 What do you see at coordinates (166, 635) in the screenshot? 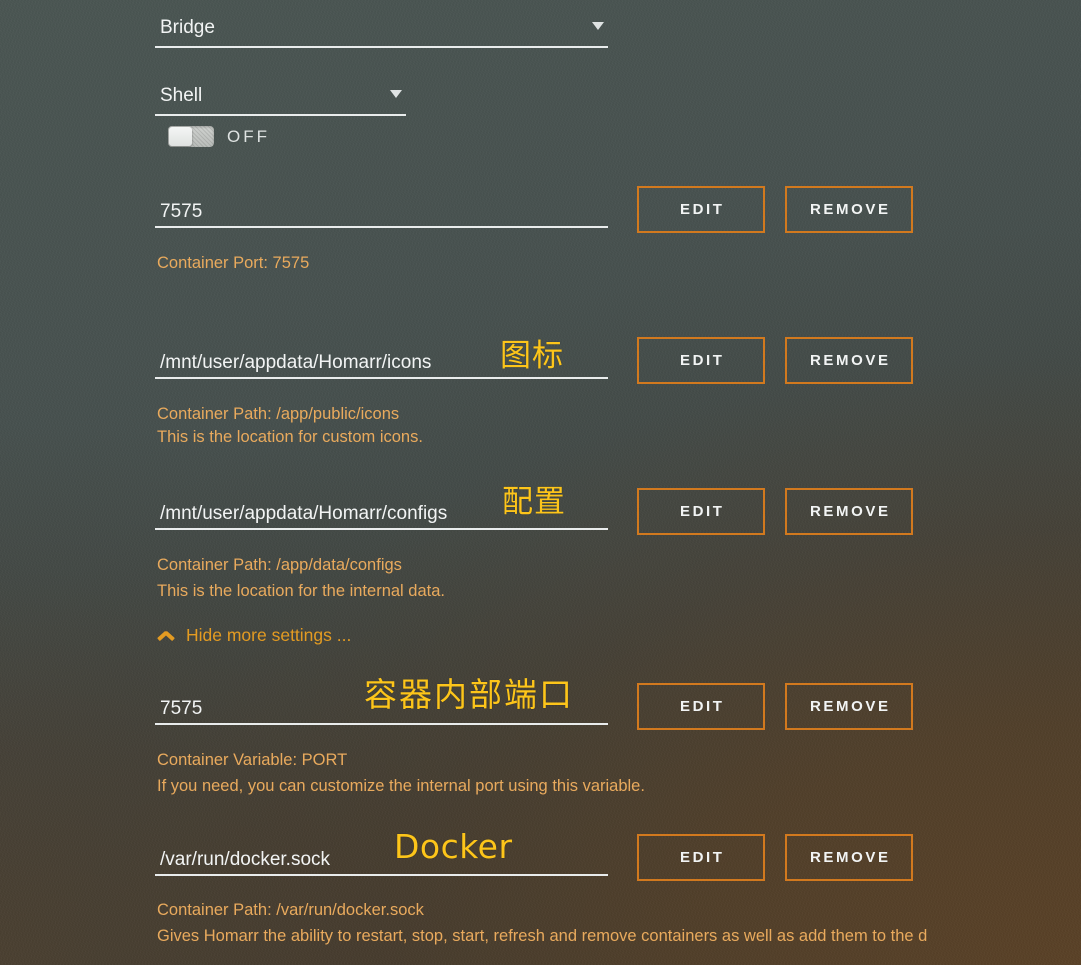
I see `chevron-up-icon` at bounding box center [166, 635].